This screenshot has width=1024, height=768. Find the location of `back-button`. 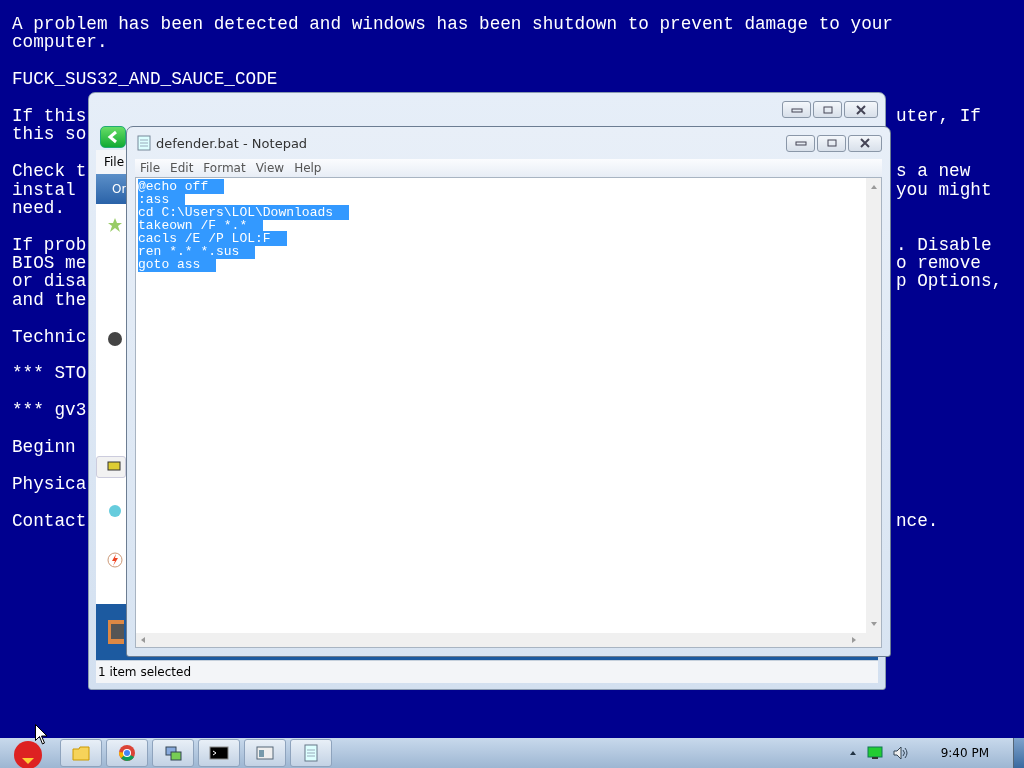

back-button is located at coordinates (113, 137).